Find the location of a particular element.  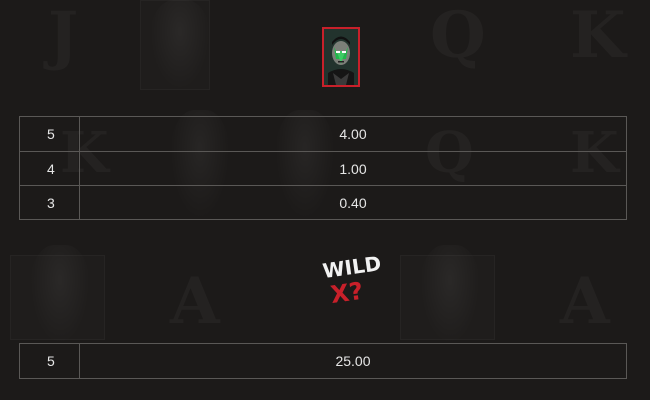

wild-logo-icon: WILD X? is located at coordinates (353, 278).